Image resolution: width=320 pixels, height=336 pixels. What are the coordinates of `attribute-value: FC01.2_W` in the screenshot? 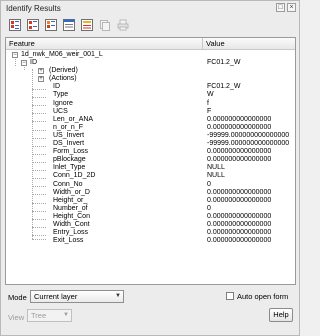 It's located at (224, 87).